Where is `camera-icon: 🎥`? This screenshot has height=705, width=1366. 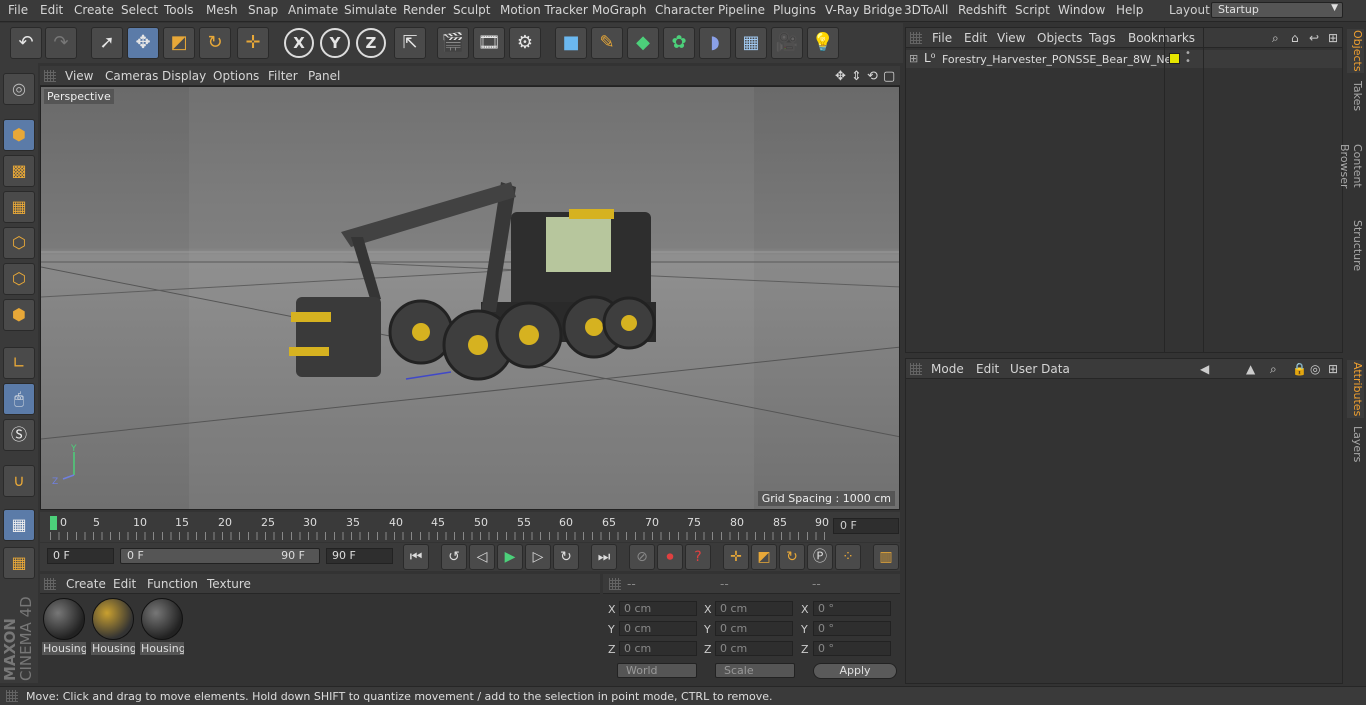
camera-icon: 🎥 is located at coordinates (787, 43).